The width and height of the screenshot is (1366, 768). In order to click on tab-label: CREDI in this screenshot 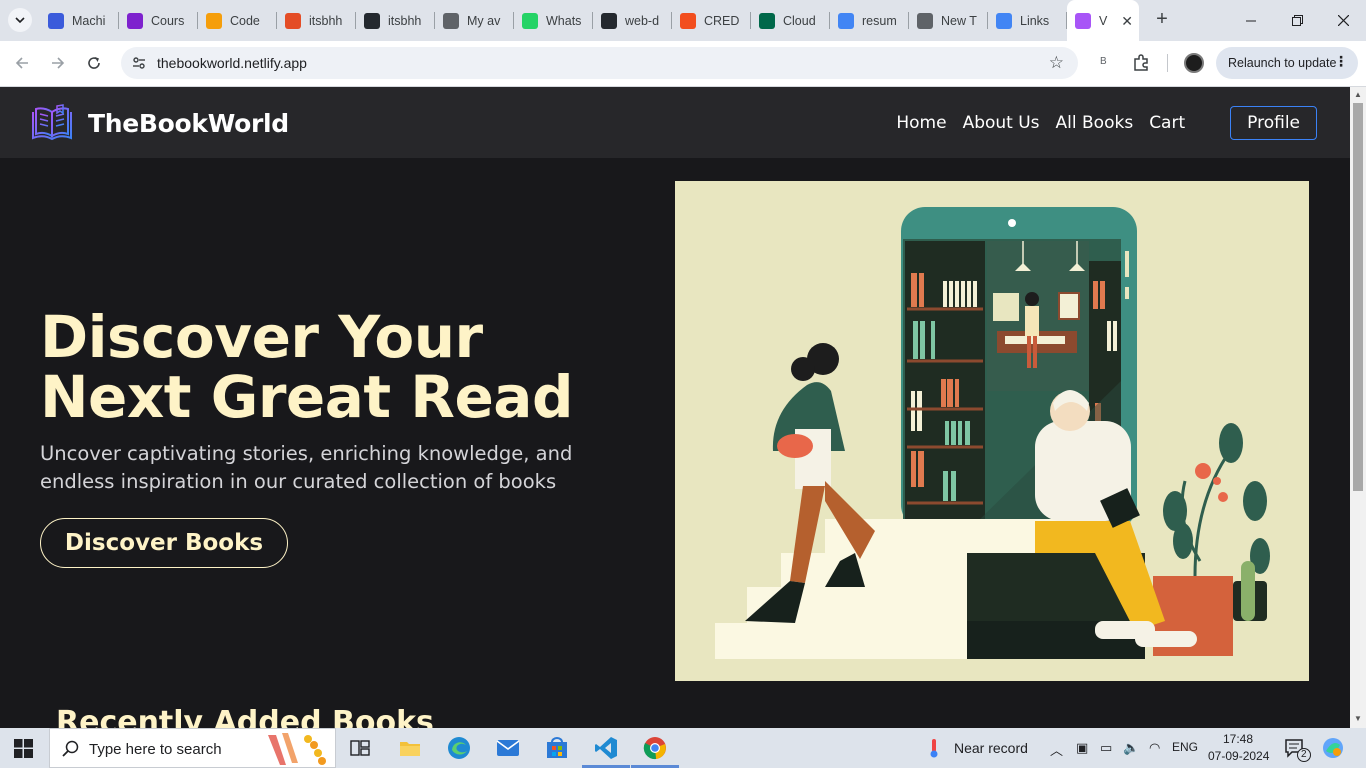, I will do `click(722, 20)`.